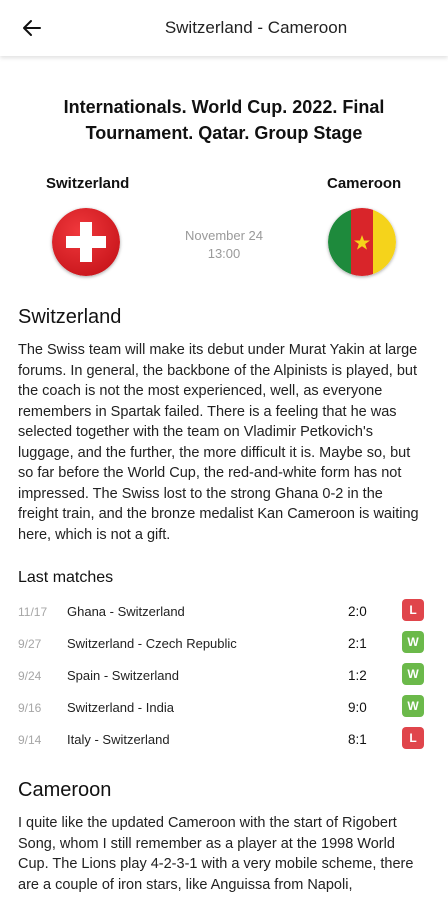  Describe the element at coordinates (118, 739) in the screenshot. I see `match-teams: Italy - Switzerland` at that location.